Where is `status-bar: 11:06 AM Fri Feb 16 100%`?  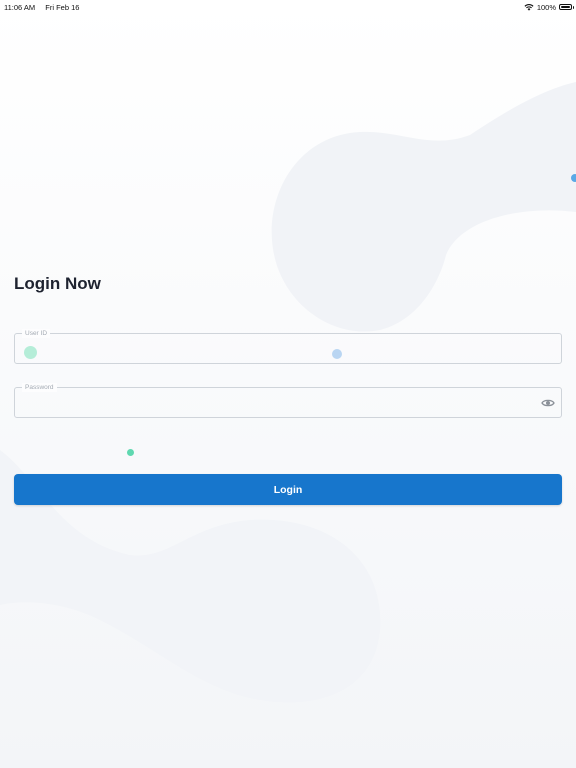
status-bar: 11:06 AM Fri Feb 16 100% is located at coordinates (288, 7).